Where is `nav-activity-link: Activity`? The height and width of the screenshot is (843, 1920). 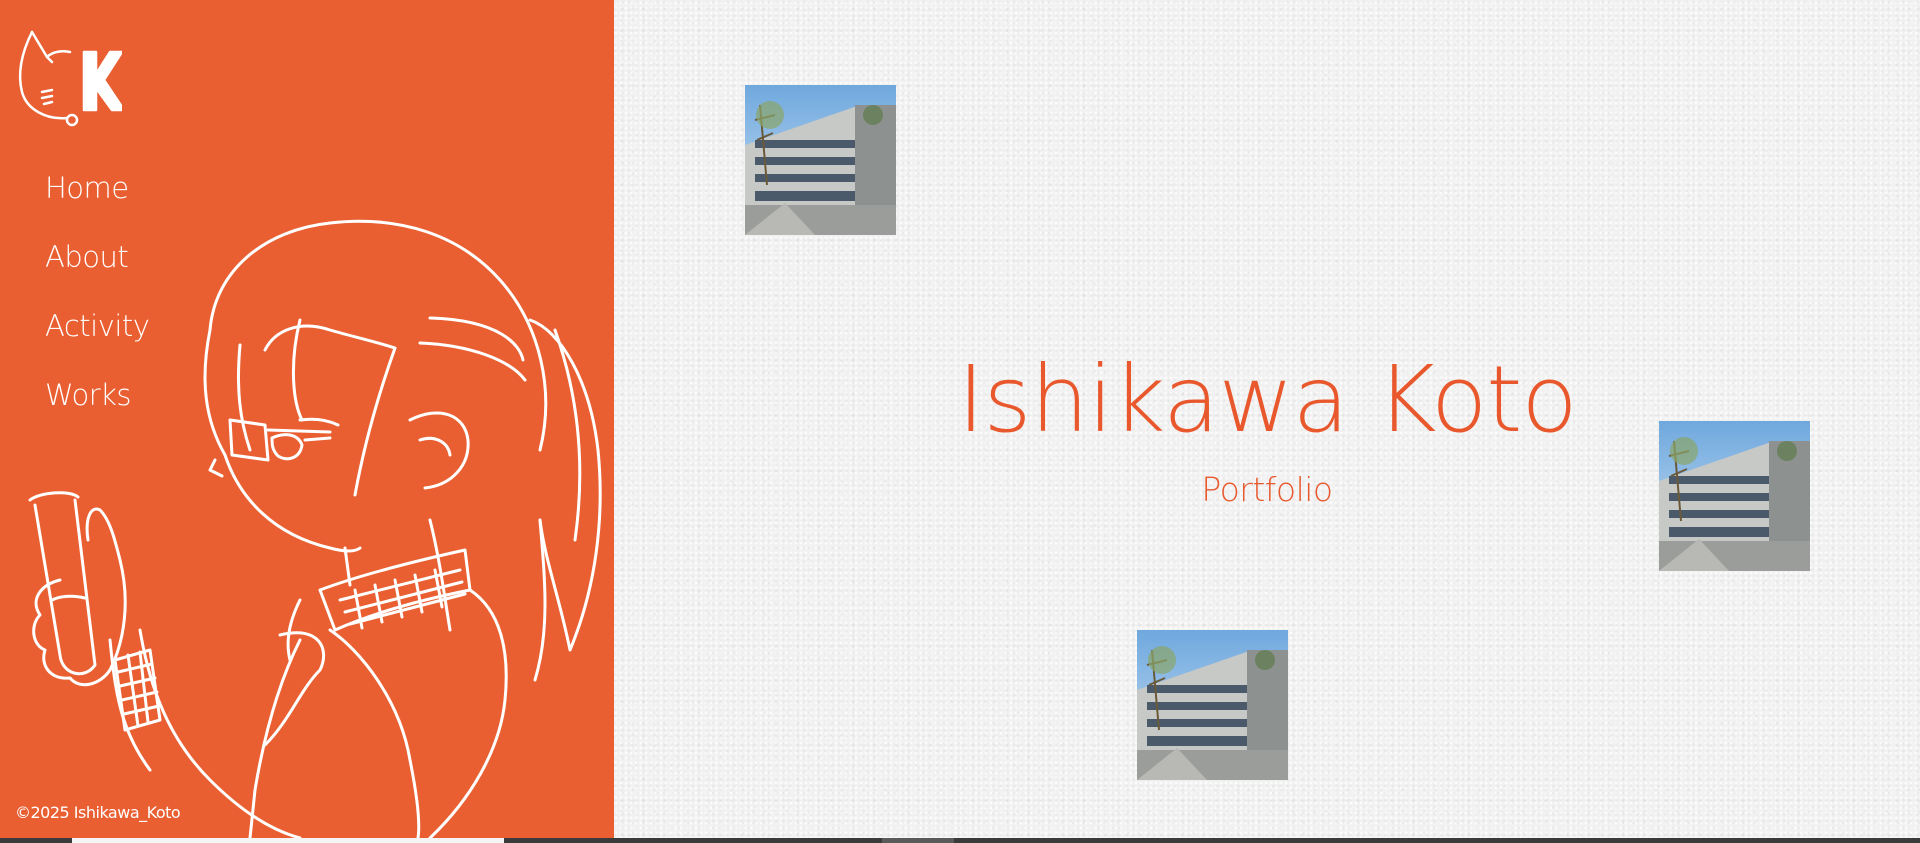 nav-activity-link: Activity is located at coordinates (97, 340).